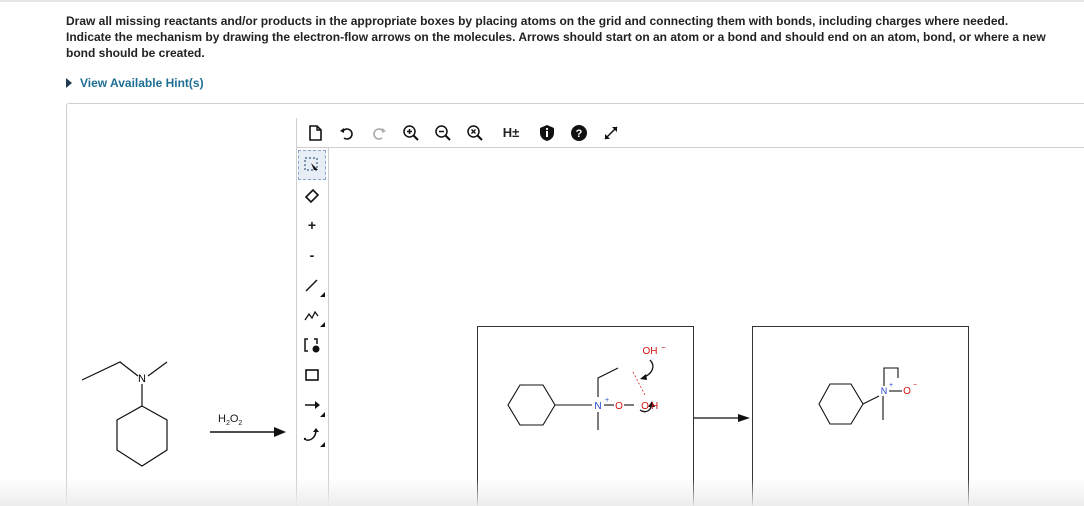 The width and height of the screenshot is (1084, 506). I want to click on zoom-out-icon, so click(443, 133).